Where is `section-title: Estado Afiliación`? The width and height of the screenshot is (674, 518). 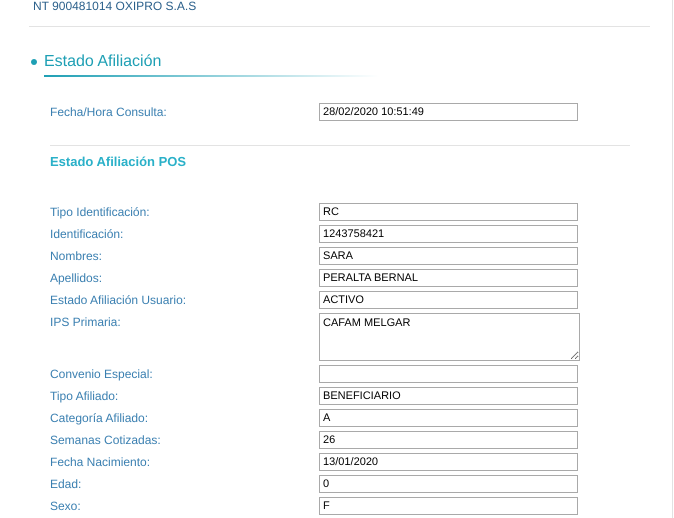
section-title: Estado Afiliación is located at coordinates (103, 62).